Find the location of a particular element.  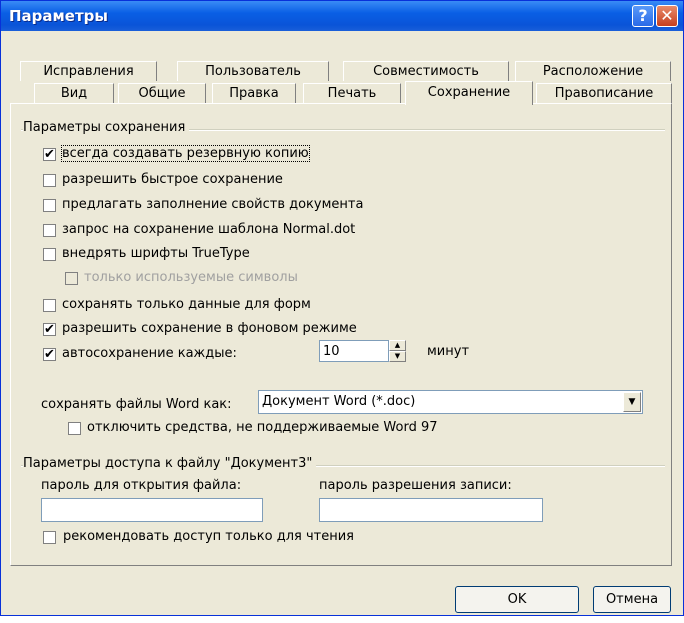

save-as-label: сохранять файлы Word как: is located at coordinates (136, 404).